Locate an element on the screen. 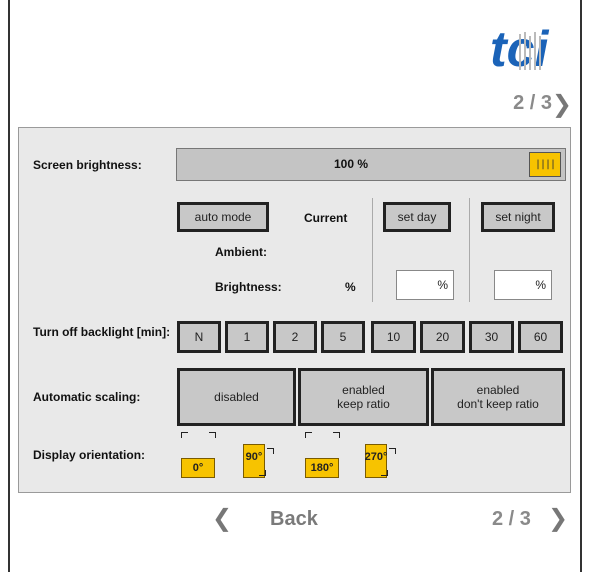  orientation-180-button: 180° is located at coordinates (325, 455).